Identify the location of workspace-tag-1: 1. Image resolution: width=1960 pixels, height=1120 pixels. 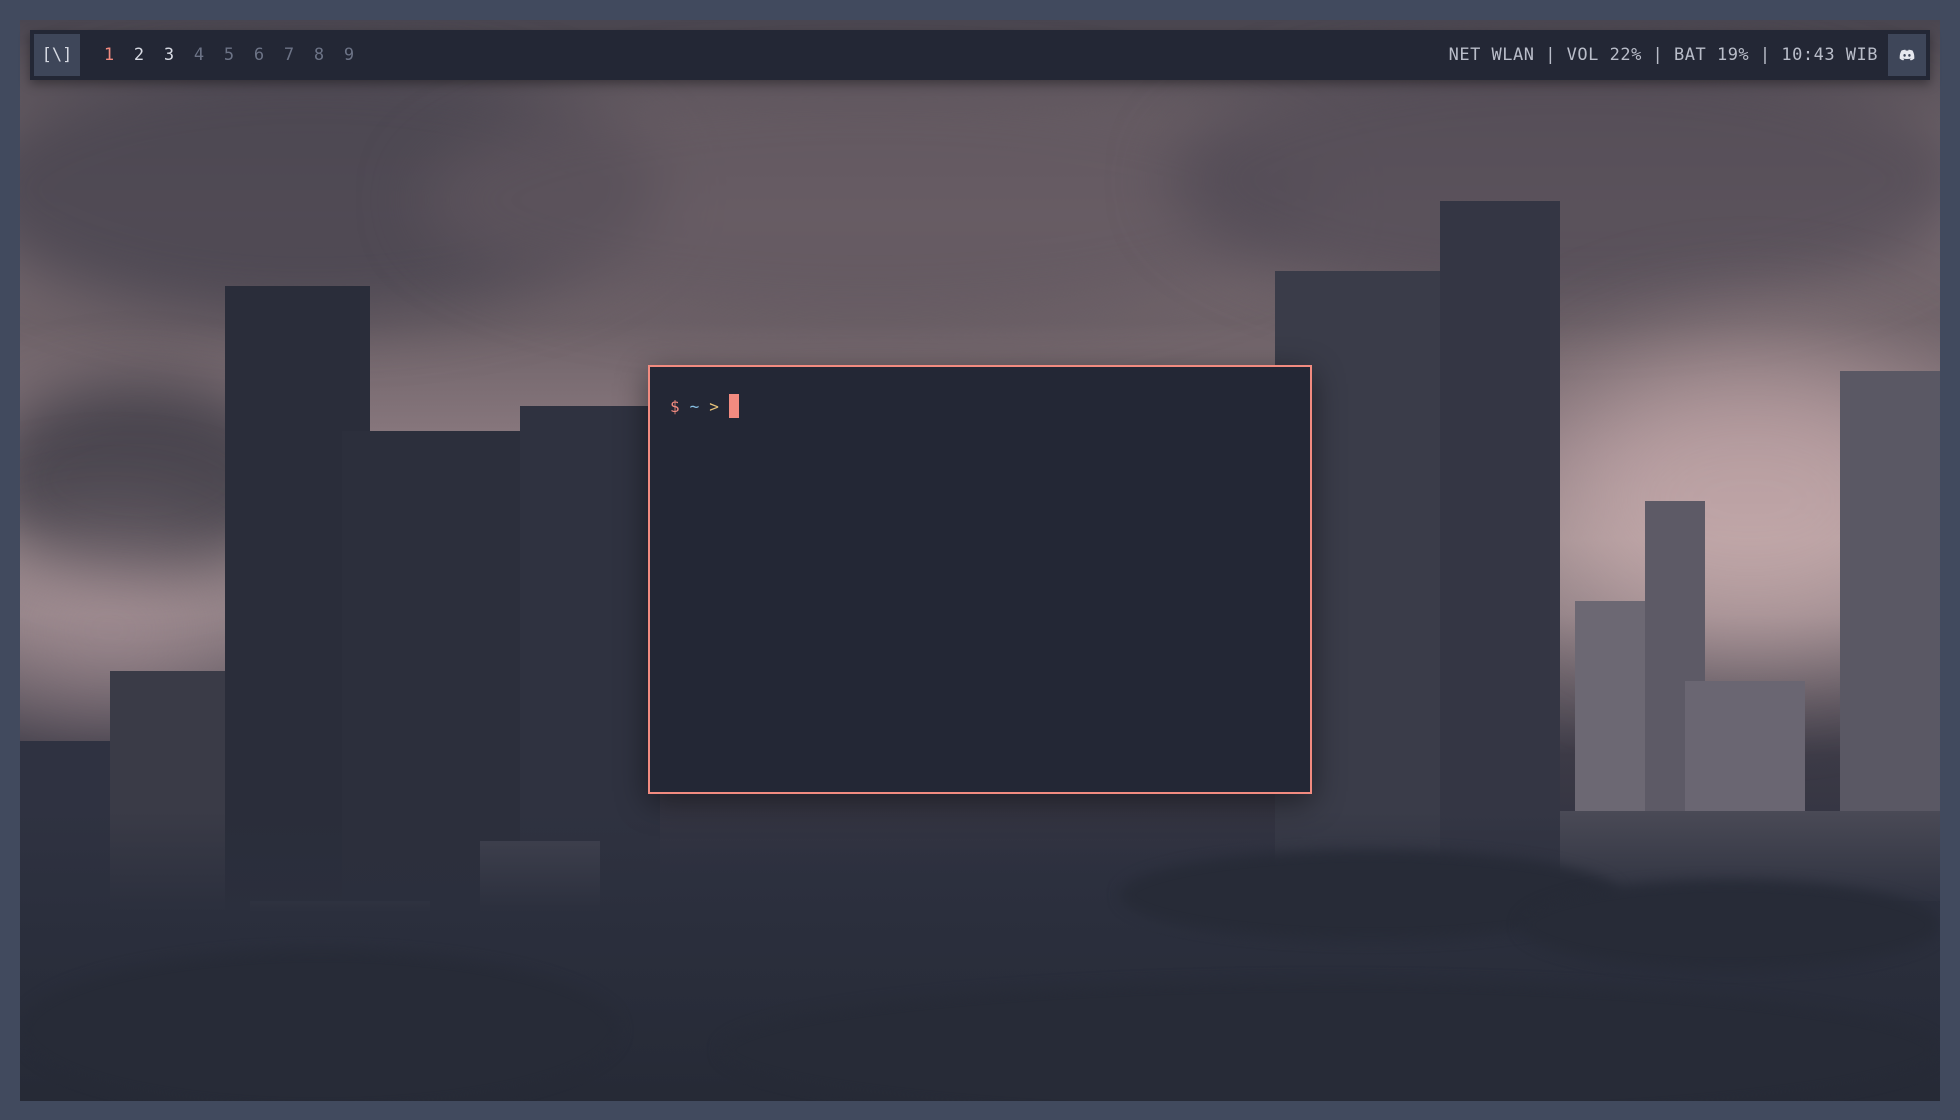
(109, 55).